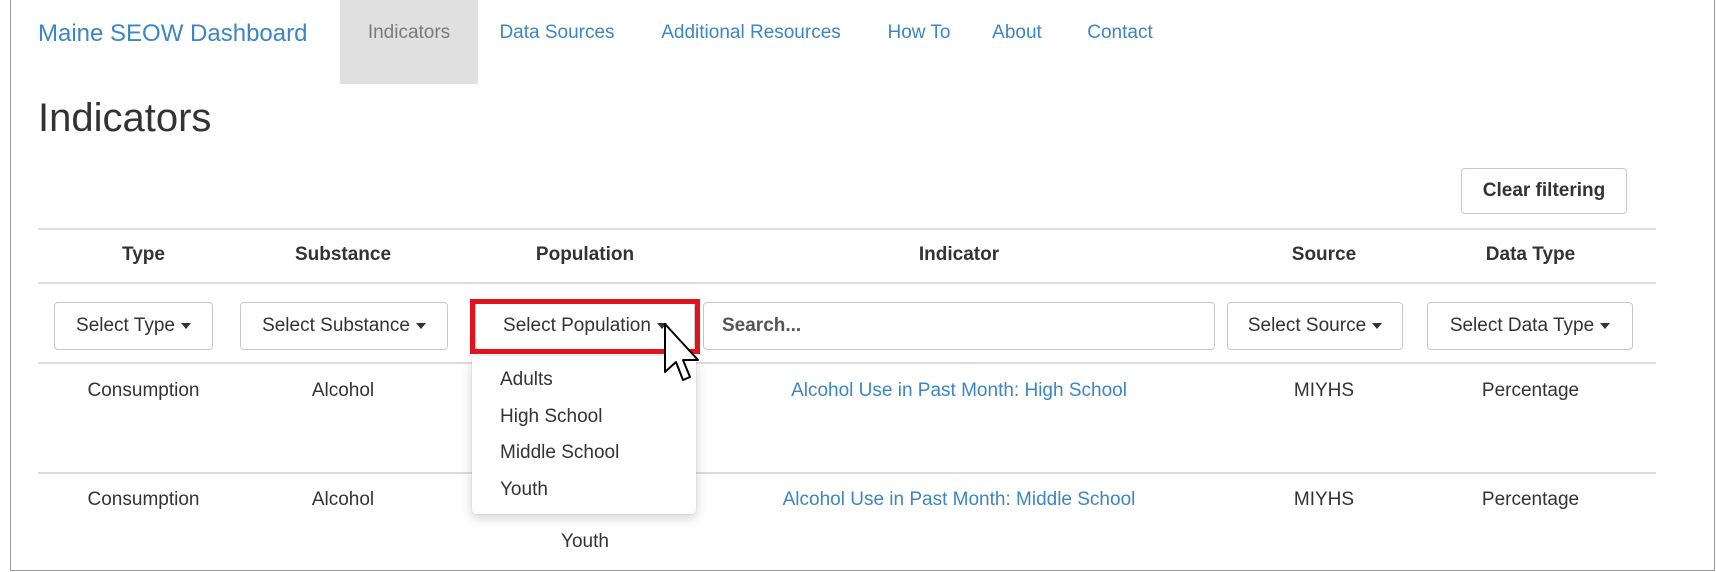 This screenshot has height=572, width=1716. Describe the element at coordinates (681, 352) in the screenshot. I see `mouse-pointer-icon` at that location.